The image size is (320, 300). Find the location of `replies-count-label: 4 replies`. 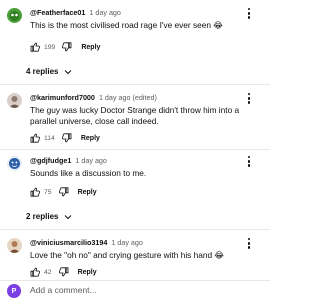

replies-count-label: 4 replies is located at coordinates (42, 71).